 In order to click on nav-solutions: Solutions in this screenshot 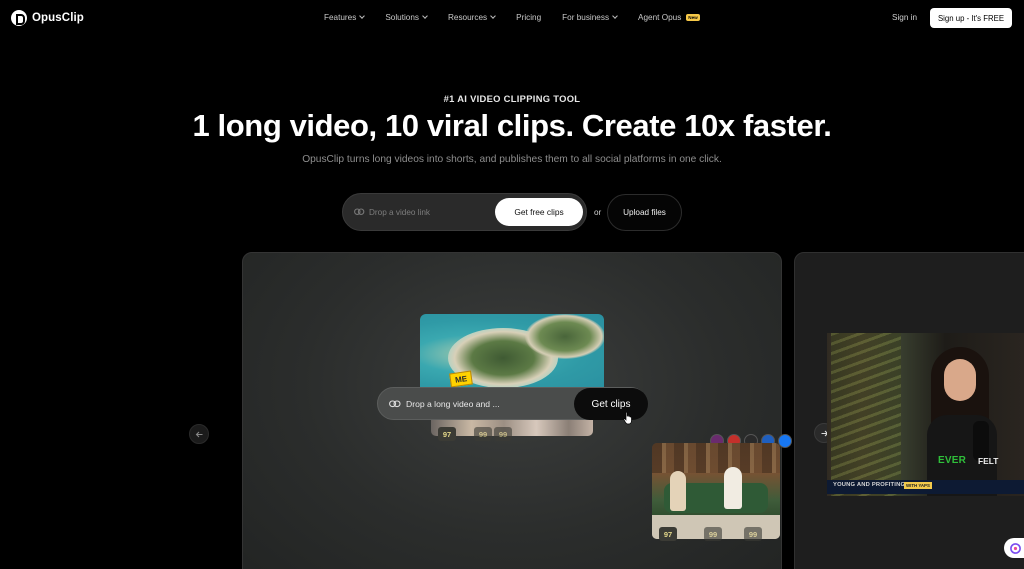, I will do `click(406, 17)`.